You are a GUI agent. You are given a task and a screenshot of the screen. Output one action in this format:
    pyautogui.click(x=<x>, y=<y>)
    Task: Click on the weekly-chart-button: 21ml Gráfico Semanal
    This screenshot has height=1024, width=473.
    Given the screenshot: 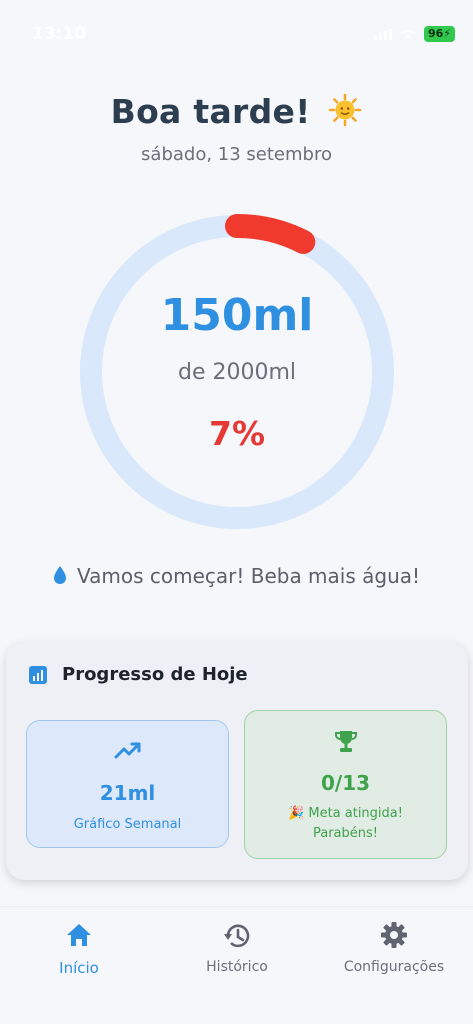 What is the action you would take?
    pyautogui.click(x=127, y=784)
    